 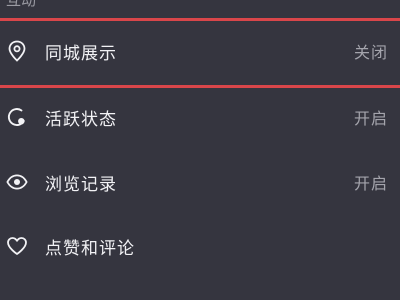 I want to click on setting-label-browse-history: 浏览记录, so click(x=81, y=184).